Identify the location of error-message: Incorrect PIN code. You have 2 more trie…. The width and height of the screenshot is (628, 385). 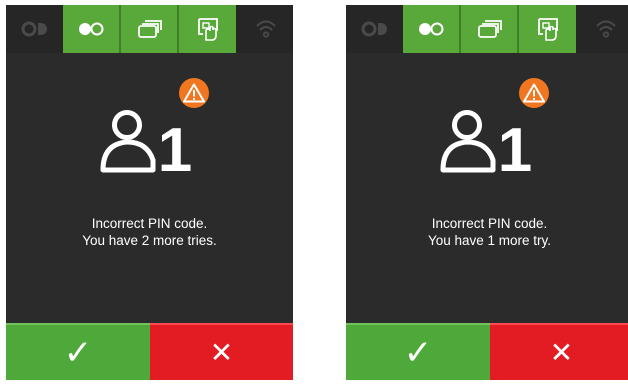
(149, 232).